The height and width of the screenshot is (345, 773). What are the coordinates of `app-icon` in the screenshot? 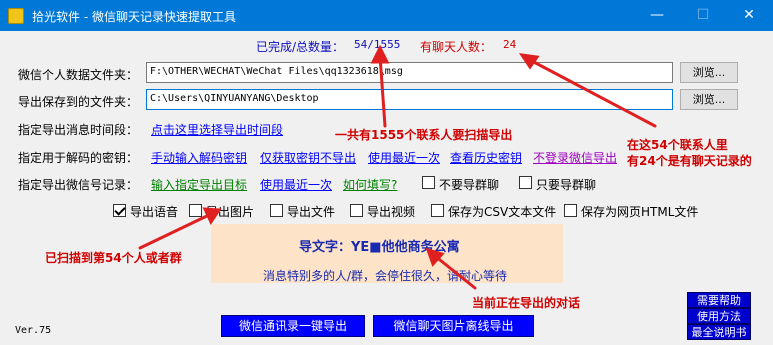 It's located at (16, 16).